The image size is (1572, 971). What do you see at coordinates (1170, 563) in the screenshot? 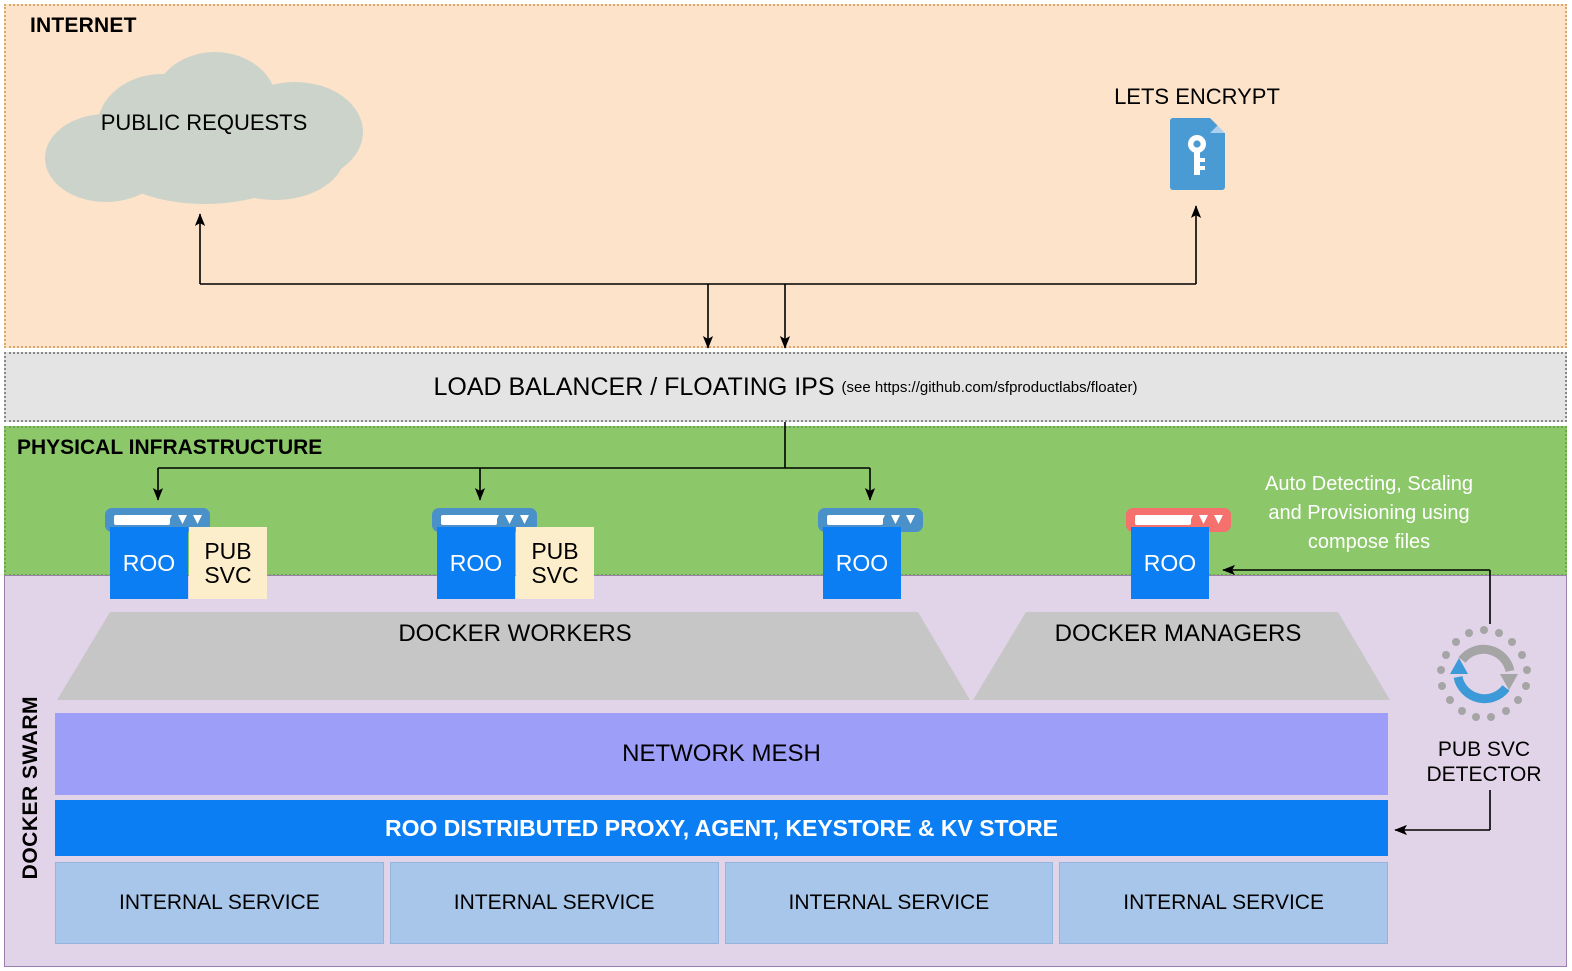
I see `server-4-roo-label: ROO` at bounding box center [1170, 563].